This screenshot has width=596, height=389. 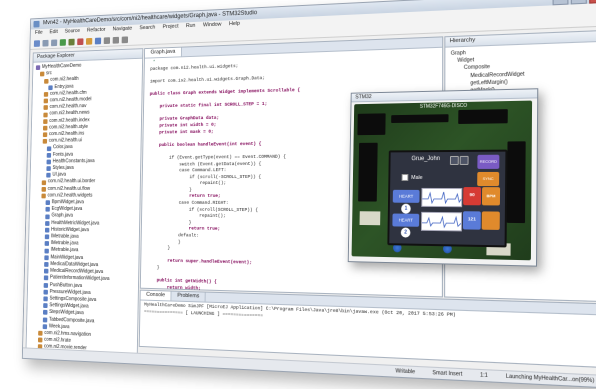 I want to click on new-package-icon, so click(x=89, y=41).